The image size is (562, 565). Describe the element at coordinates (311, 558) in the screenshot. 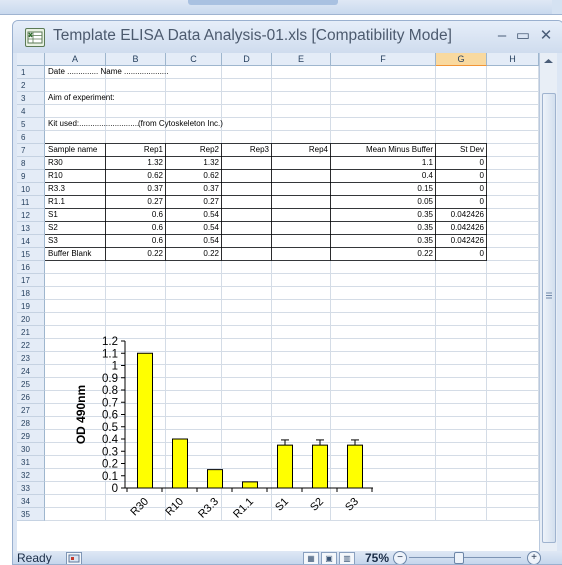

I see `normal-view-button: ▦` at that location.